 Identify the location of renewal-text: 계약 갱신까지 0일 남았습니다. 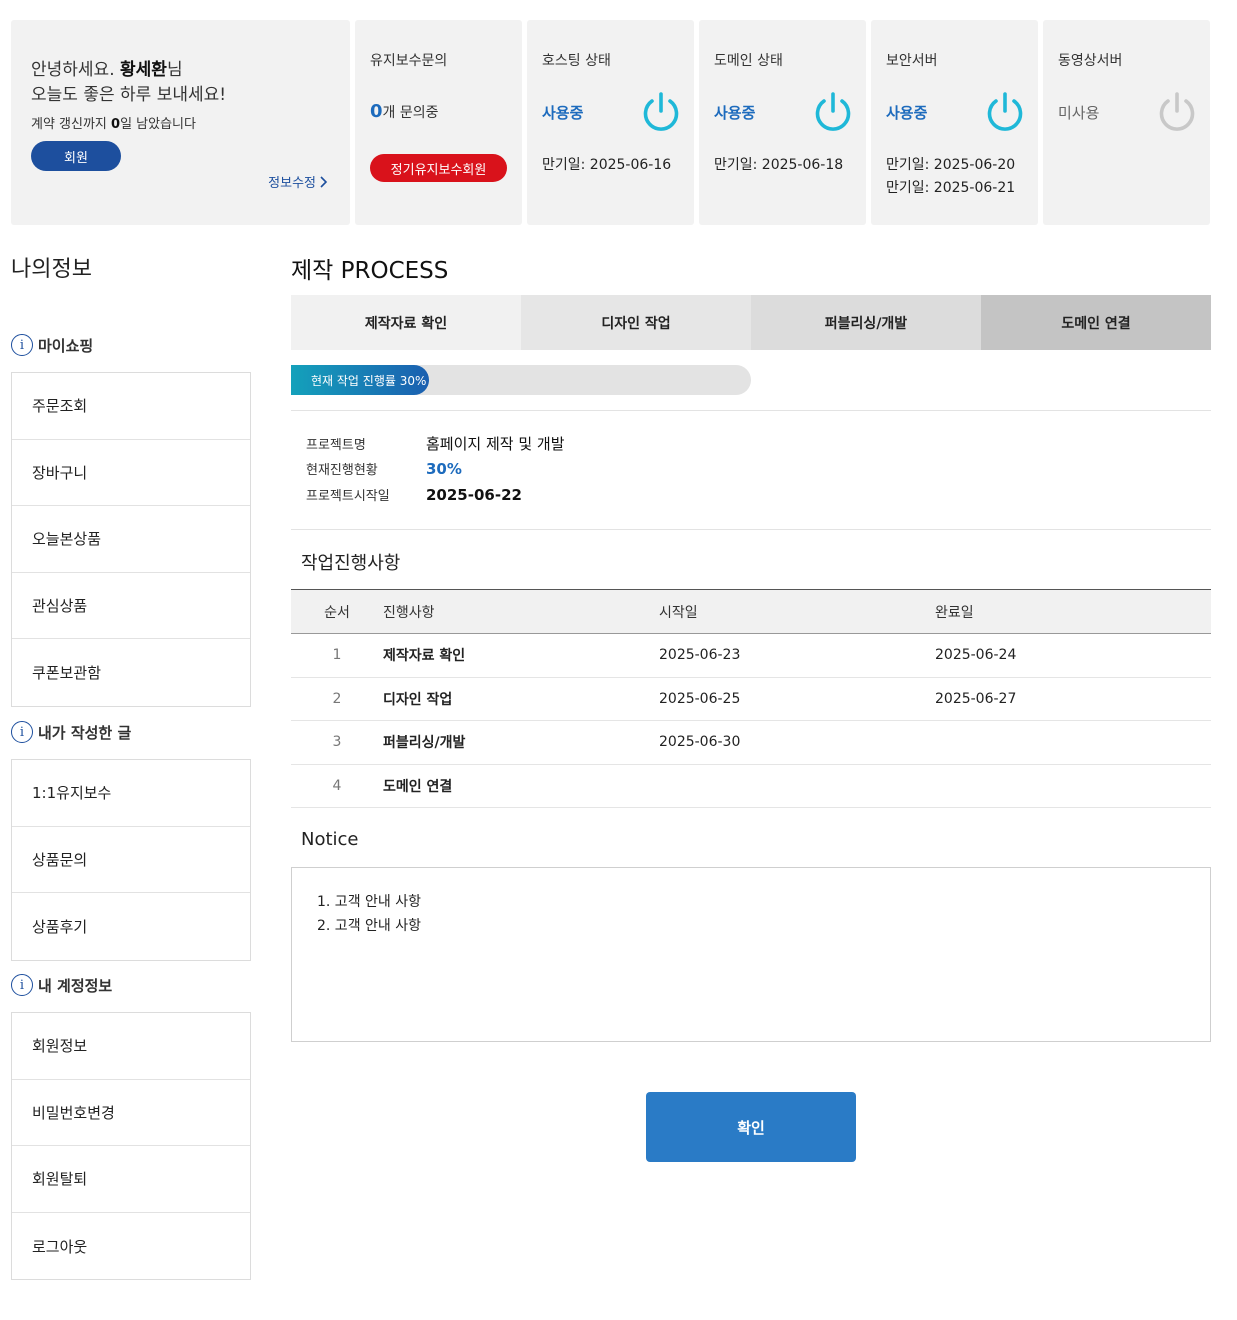
(113, 122).